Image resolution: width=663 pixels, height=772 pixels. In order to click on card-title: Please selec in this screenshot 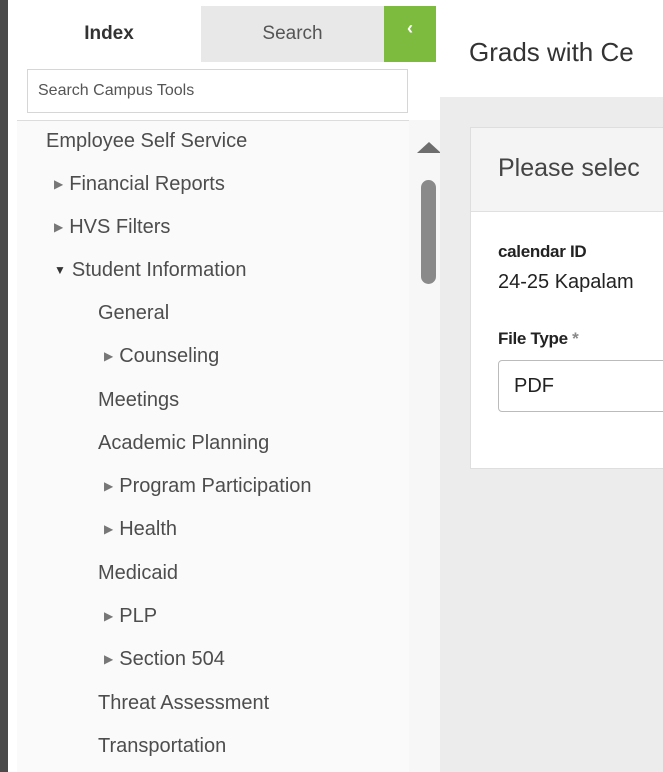, I will do `click(569, 168)`.